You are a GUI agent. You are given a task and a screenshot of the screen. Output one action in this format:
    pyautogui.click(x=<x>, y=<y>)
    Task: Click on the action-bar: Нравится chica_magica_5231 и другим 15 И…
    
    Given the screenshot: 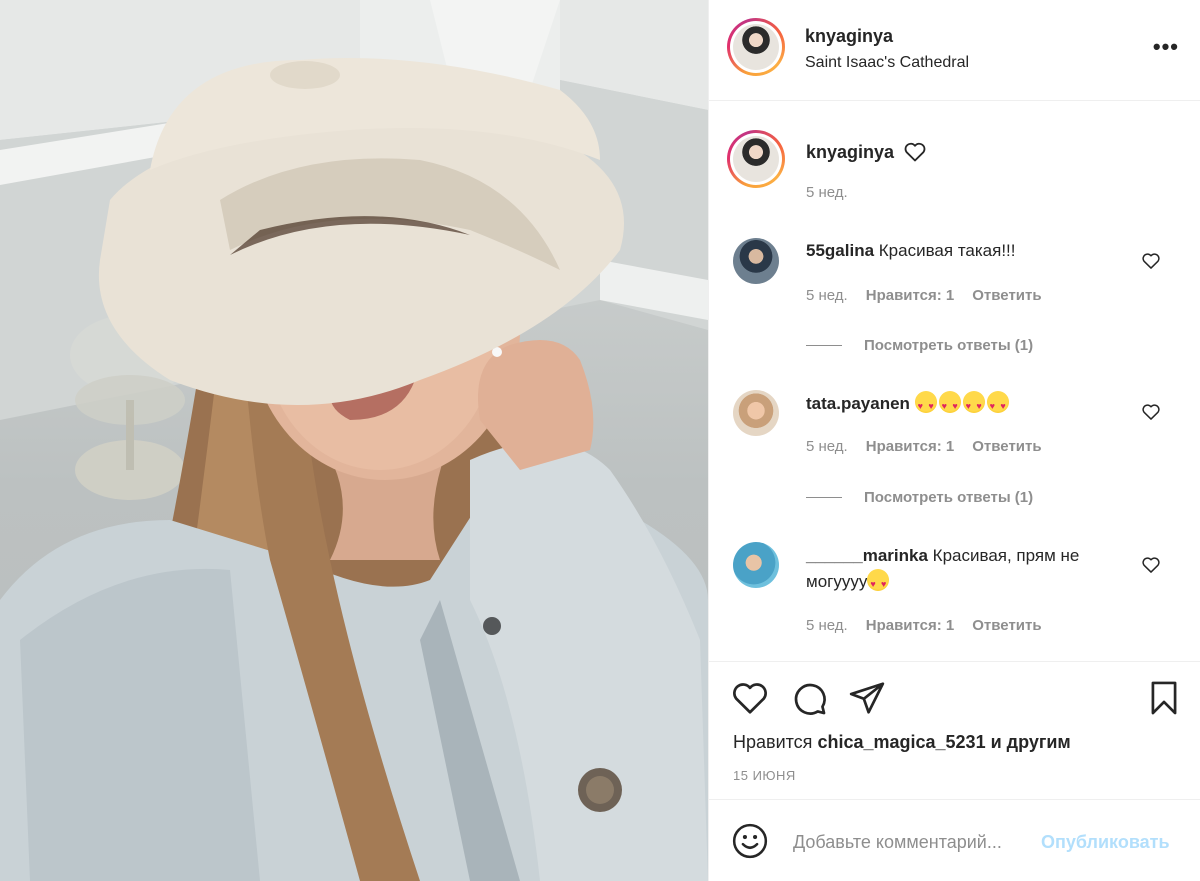 What is the action you would take?
    pyautogui.click(x=954, y=730)
    